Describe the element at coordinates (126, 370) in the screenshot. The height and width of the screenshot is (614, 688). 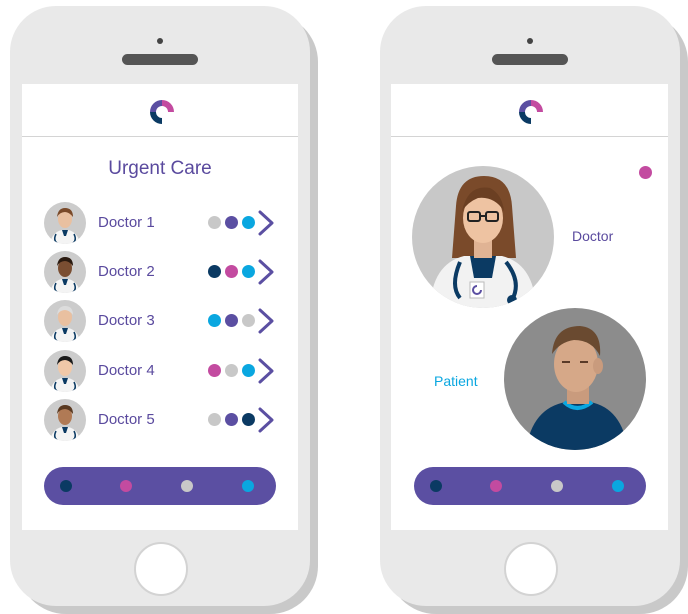
I see `doctor-name: Doctor 4` at that location.